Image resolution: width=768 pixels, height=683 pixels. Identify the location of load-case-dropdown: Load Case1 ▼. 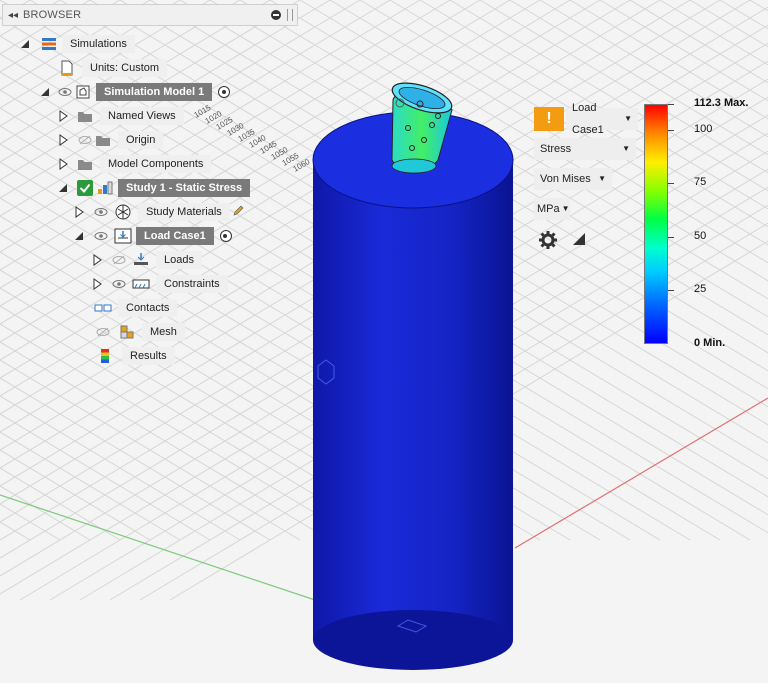
(602, 119).